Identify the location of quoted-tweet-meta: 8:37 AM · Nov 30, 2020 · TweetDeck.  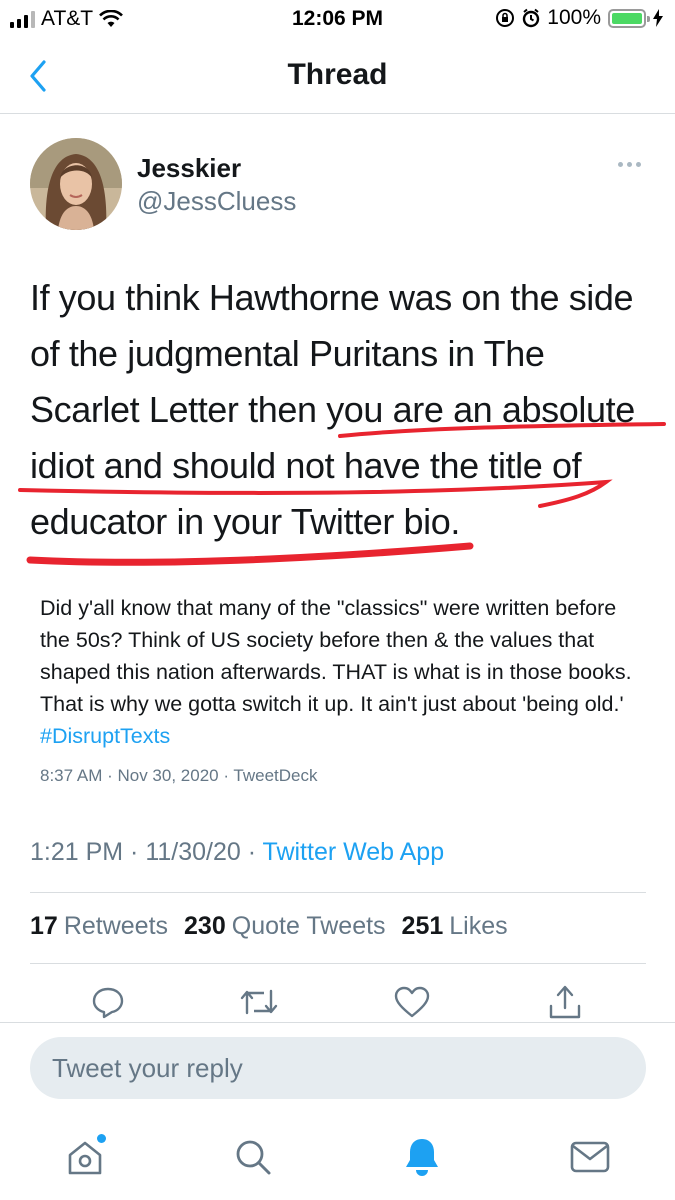
(179, 775).